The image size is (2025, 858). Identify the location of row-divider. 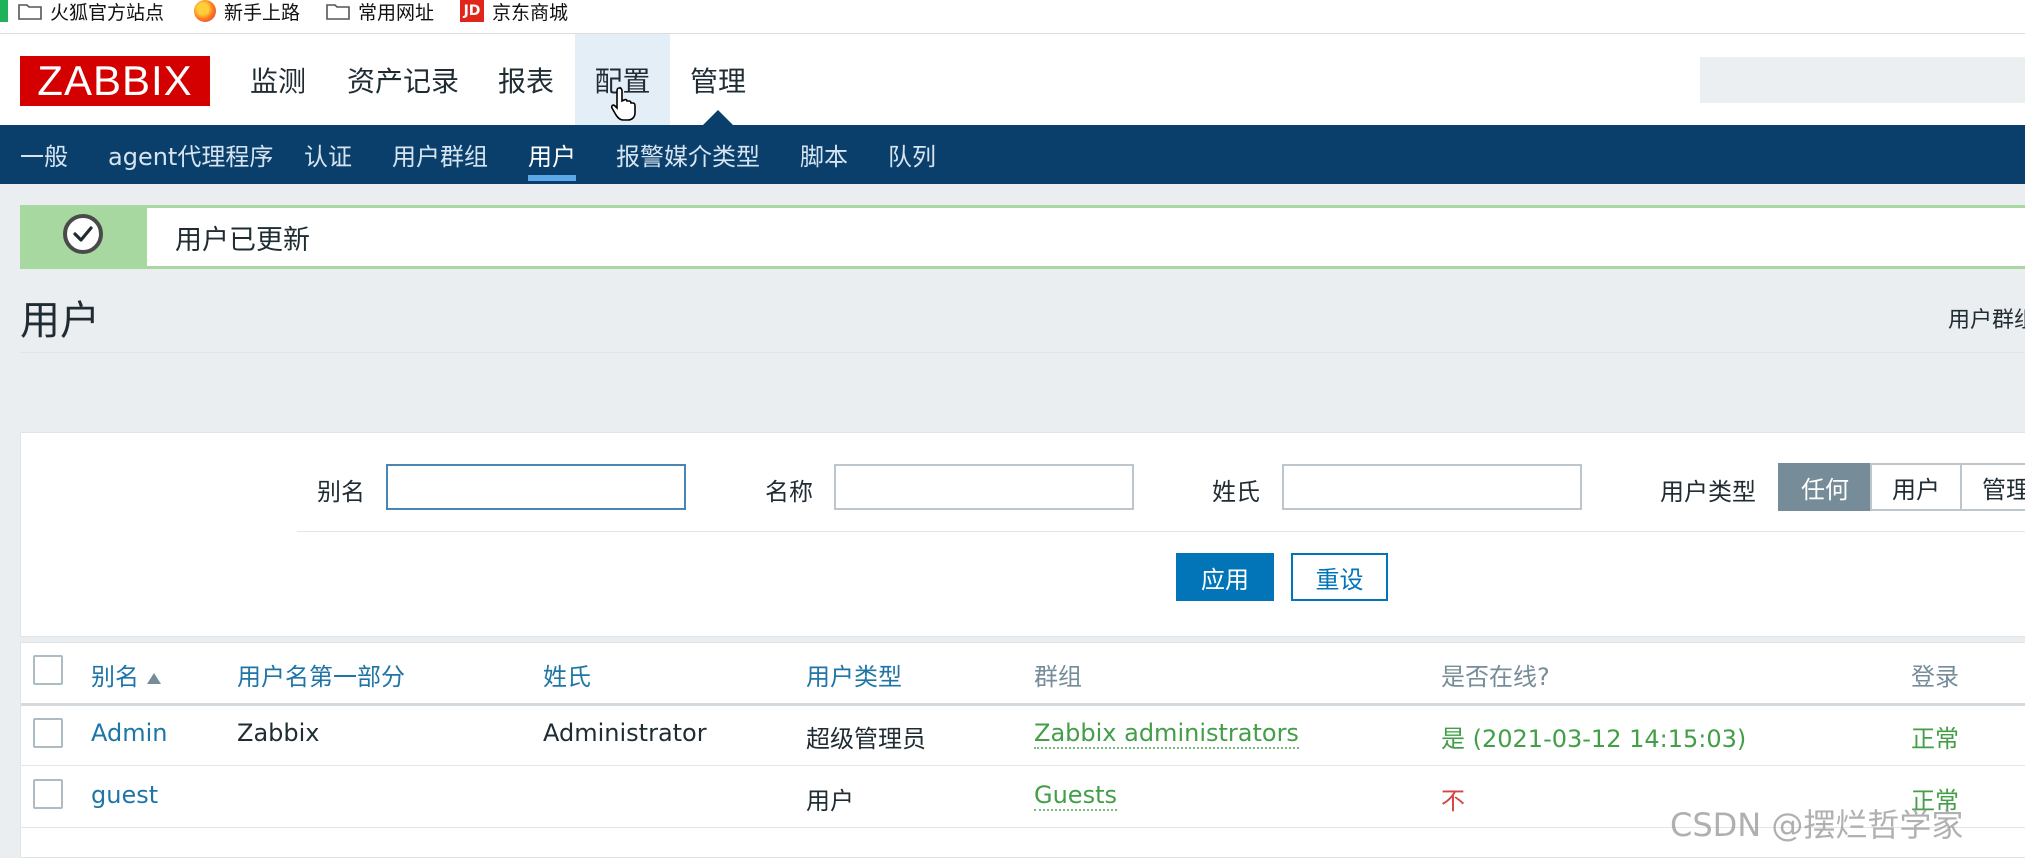
(1023, 765).